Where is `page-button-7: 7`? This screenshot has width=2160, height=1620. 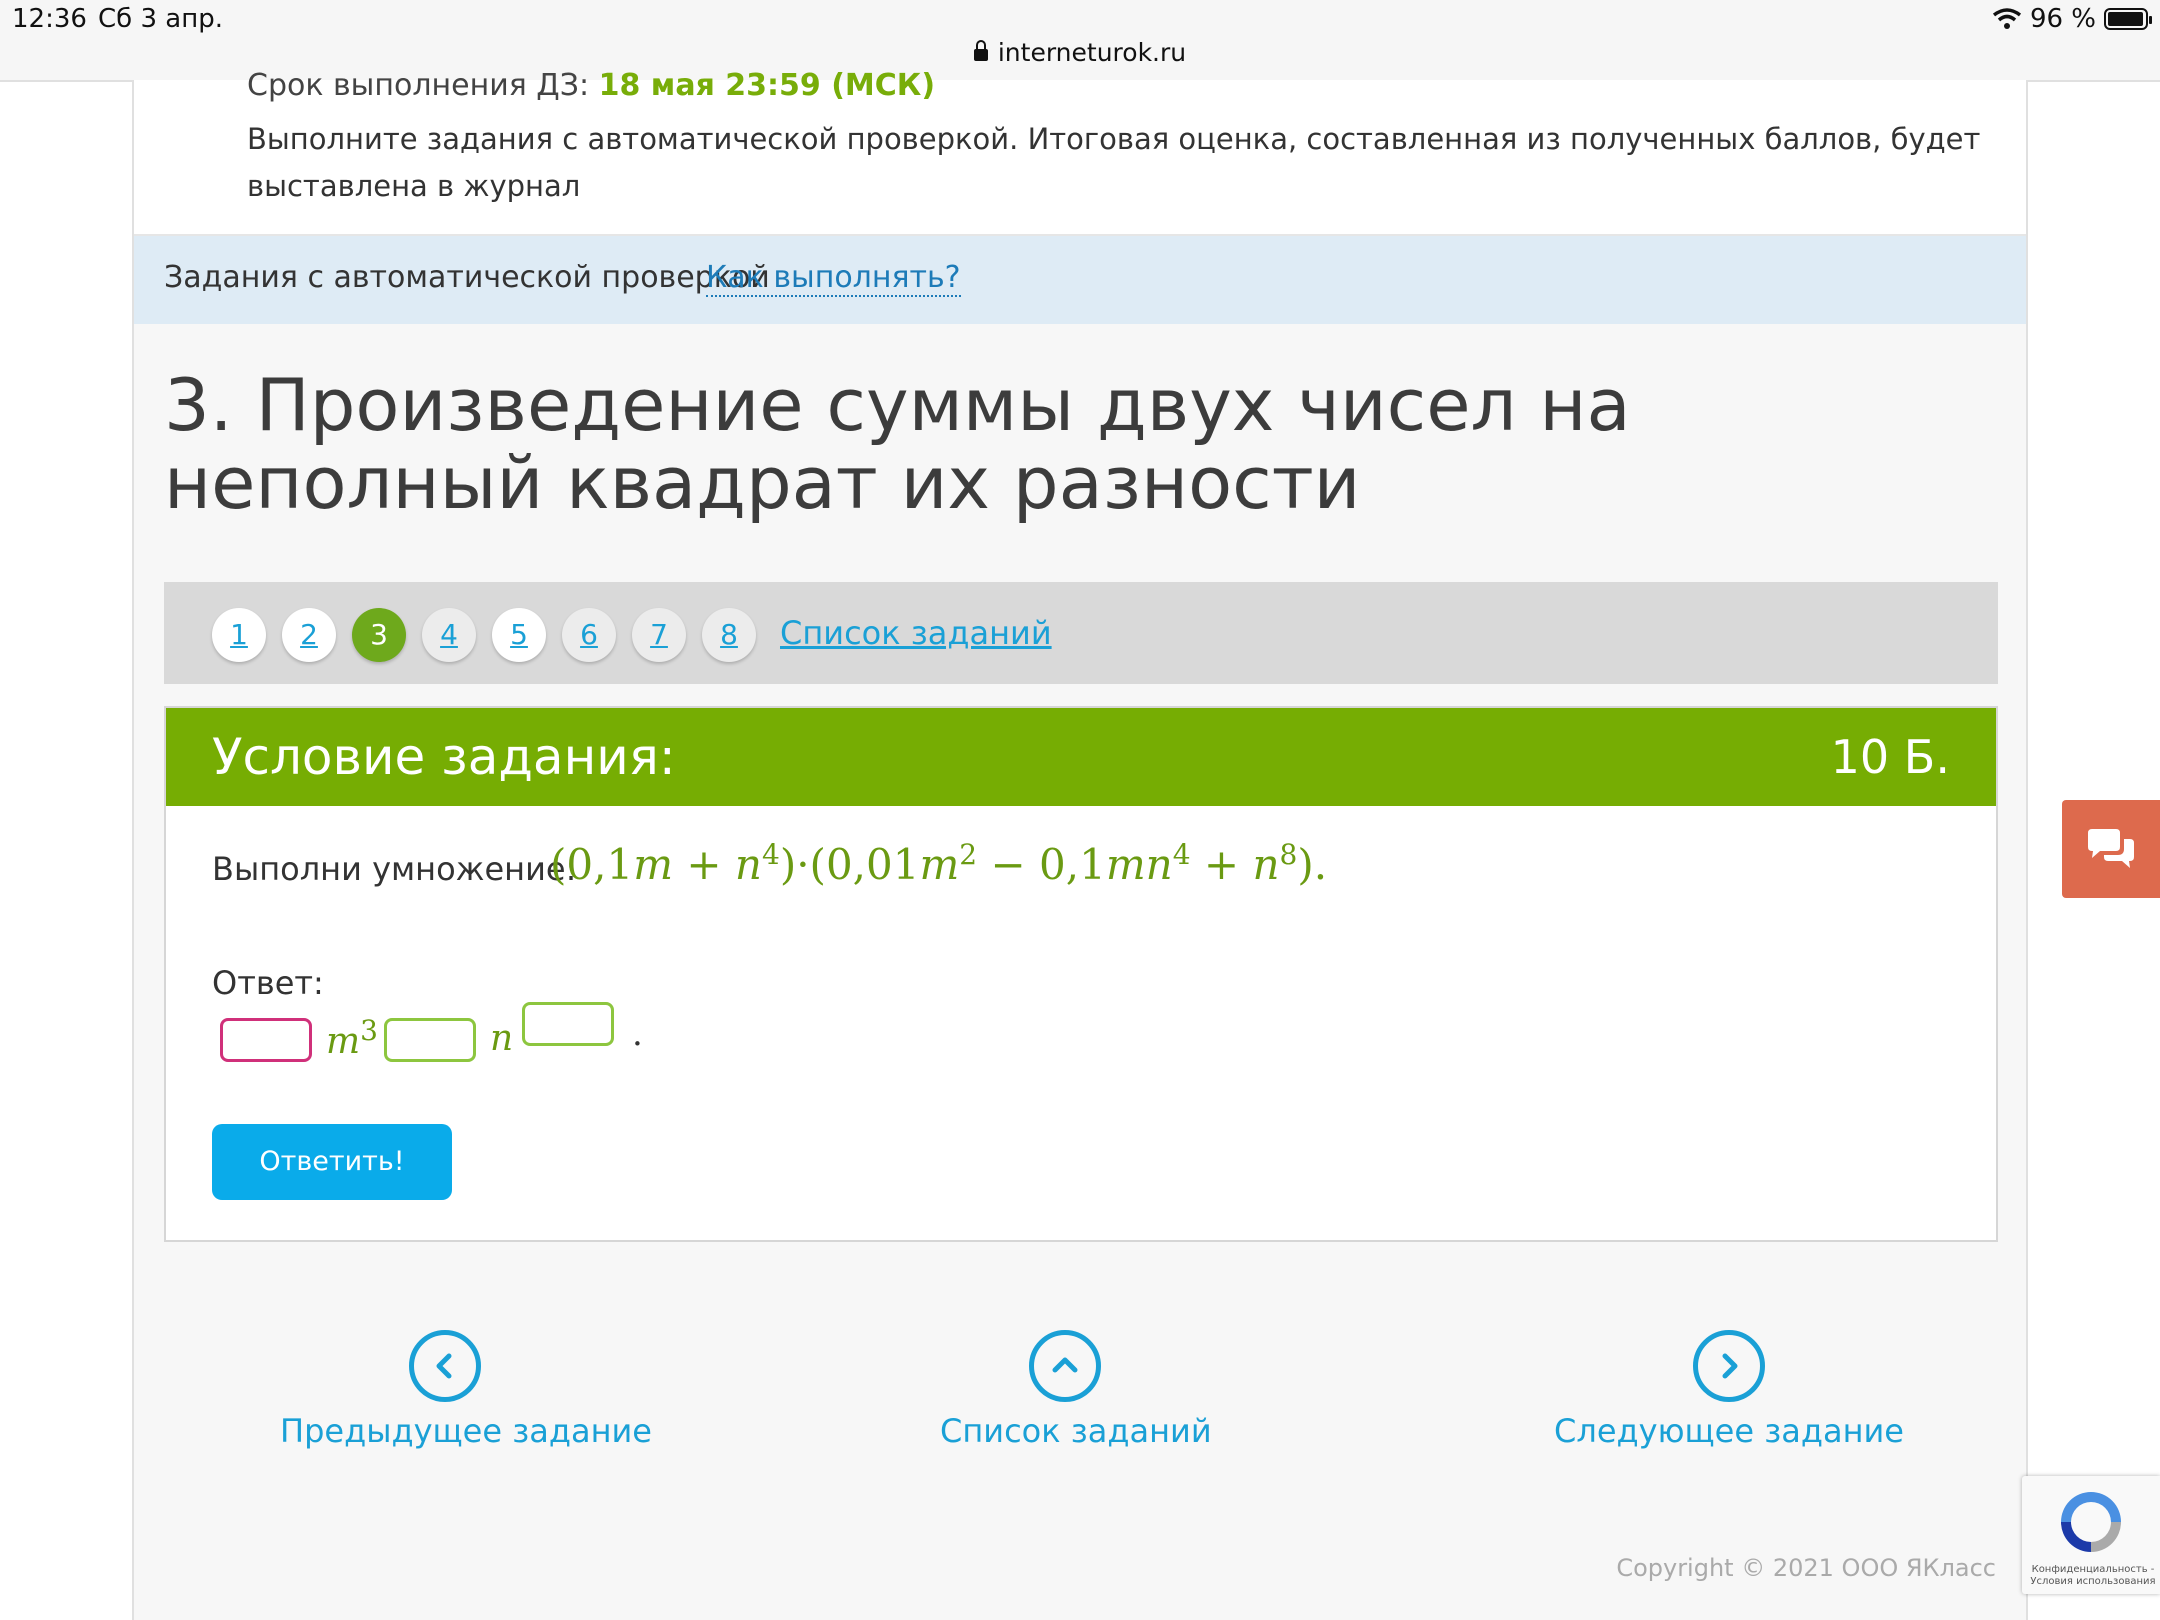 page-button-7: 7 is located at coordinates (659, 635).